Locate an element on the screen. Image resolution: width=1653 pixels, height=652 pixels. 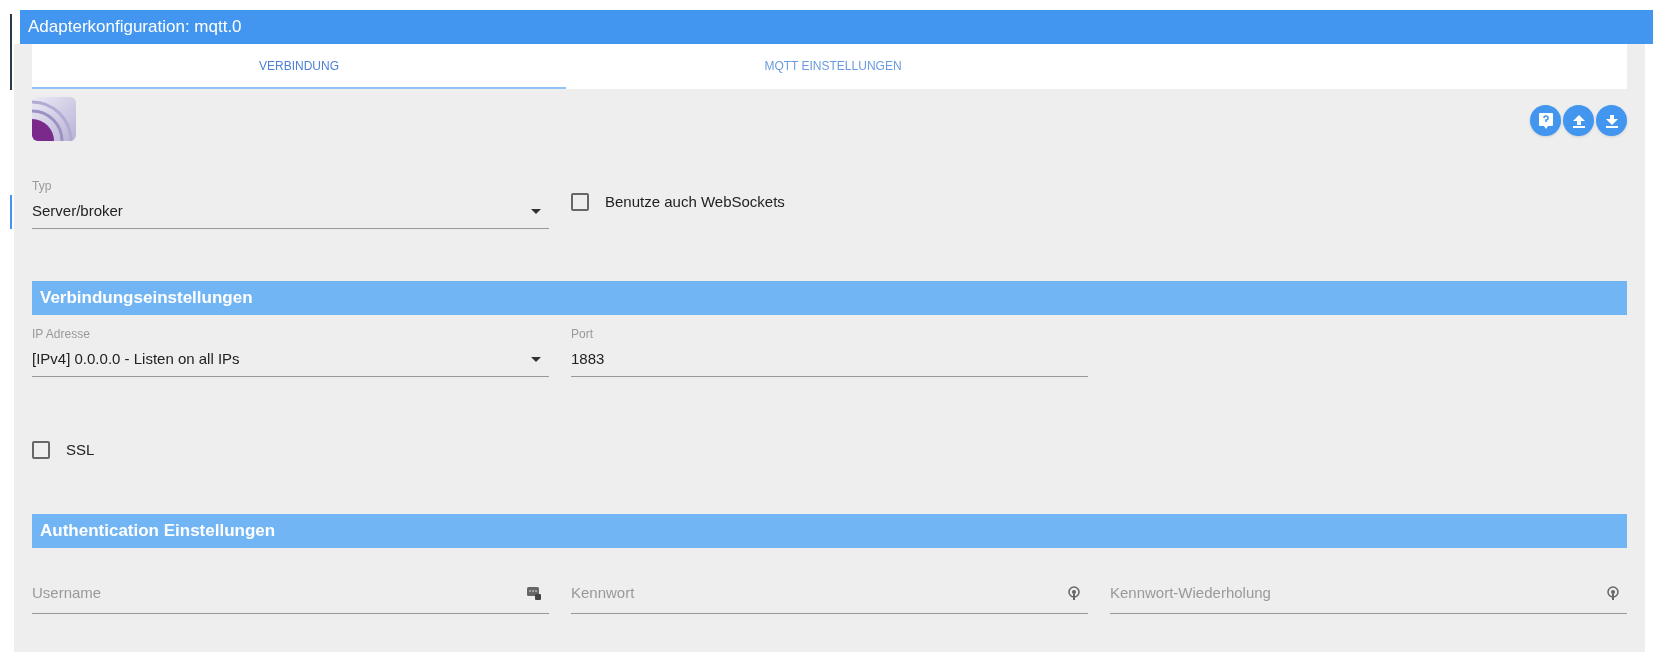
input-field: Username is located at coordinates (290, 593).